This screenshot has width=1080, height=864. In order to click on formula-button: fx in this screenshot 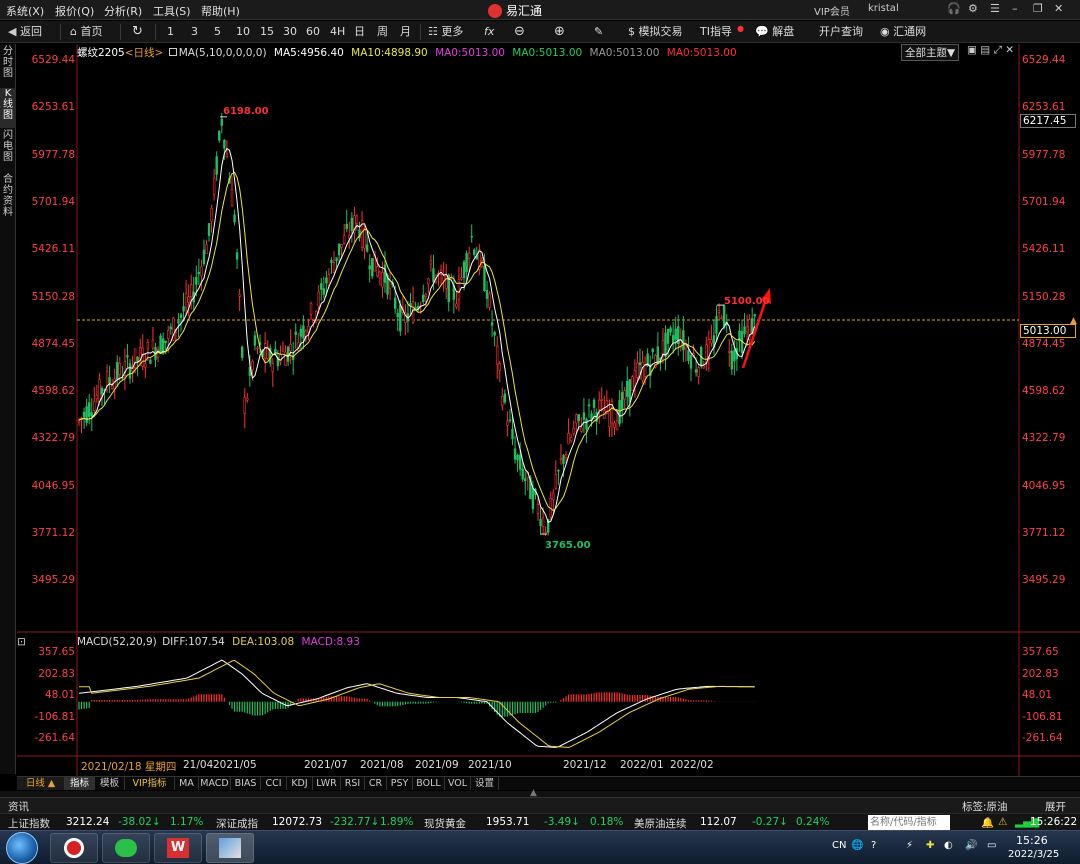, I will do `click(489, 32)`.